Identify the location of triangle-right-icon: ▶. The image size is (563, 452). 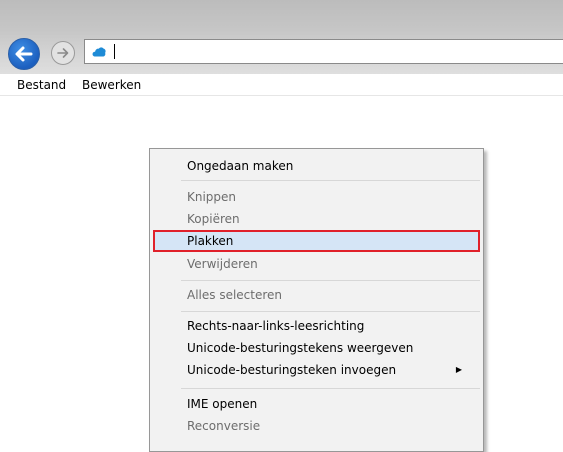
(458, 369).